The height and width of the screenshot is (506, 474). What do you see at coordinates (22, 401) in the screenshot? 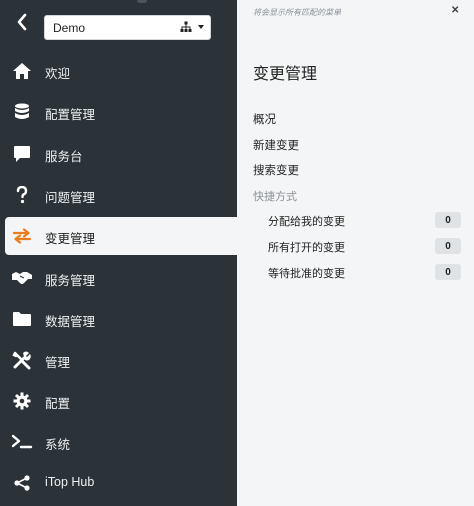
I see `gear-icon` at bounding box center [22, 401].